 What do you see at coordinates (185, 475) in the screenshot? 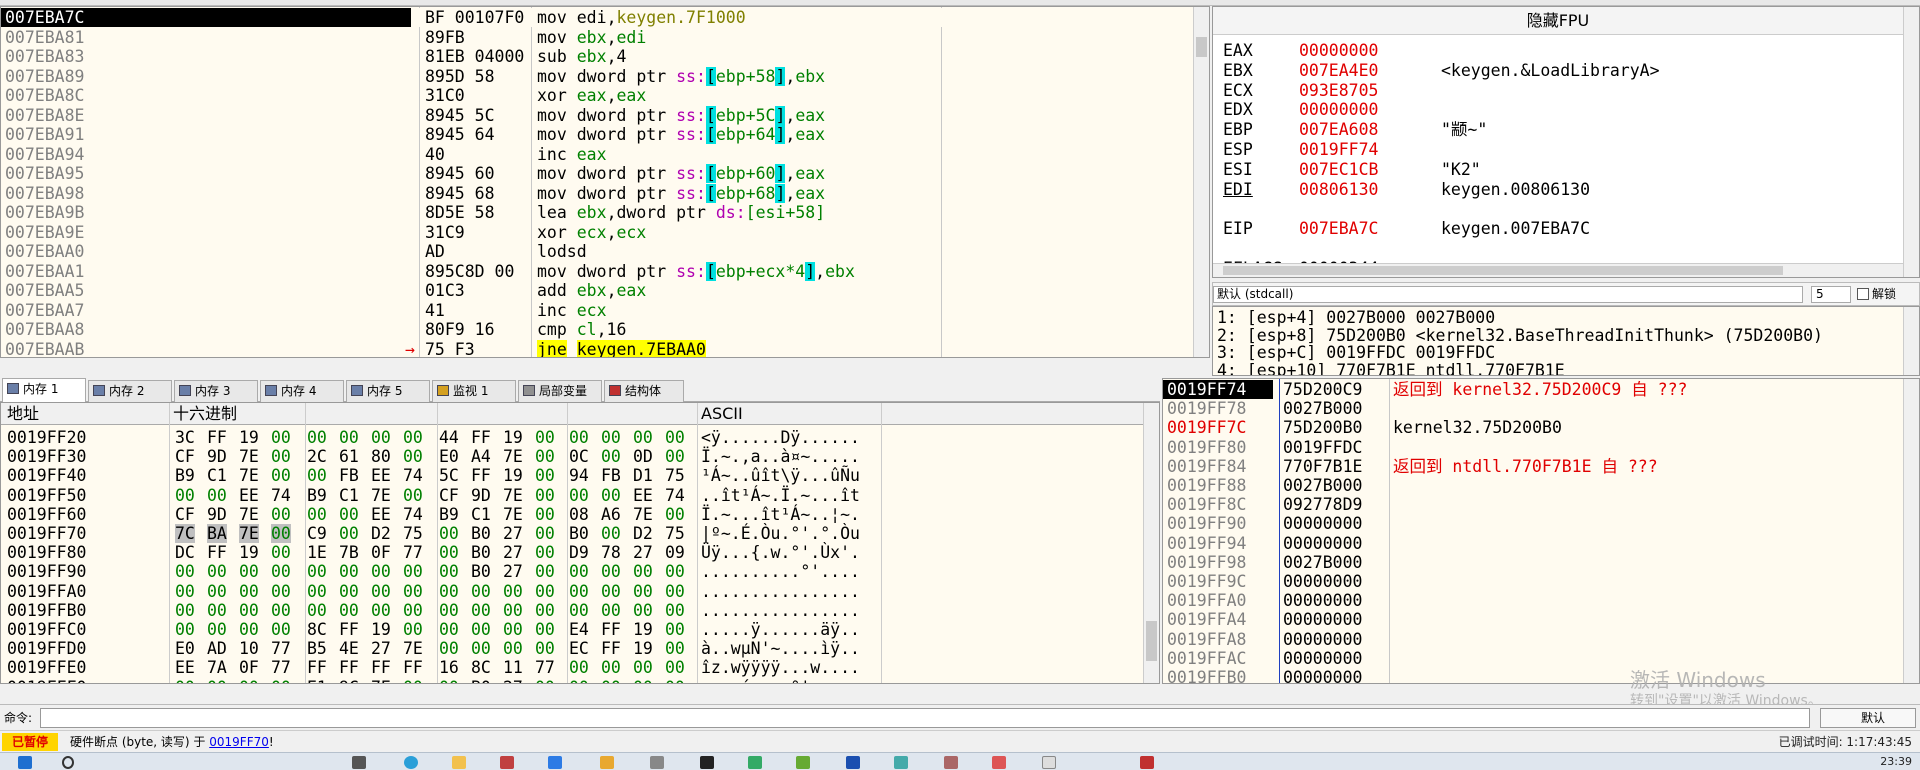
I see `dump-byte: B9` at bounding box center [185, 475].